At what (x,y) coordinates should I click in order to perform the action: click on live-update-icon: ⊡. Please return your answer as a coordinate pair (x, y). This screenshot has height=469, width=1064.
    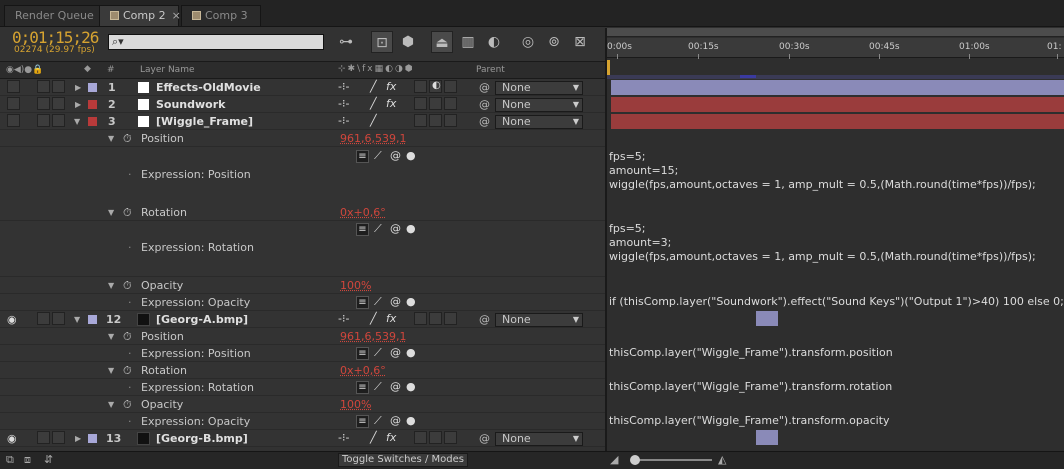
    Looking at the image, I should click on (382, 42).